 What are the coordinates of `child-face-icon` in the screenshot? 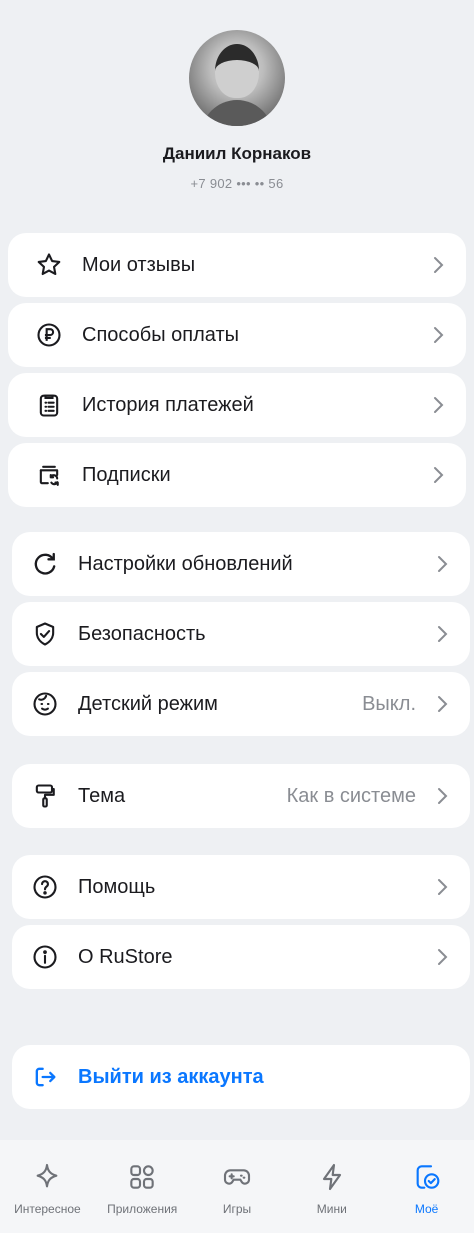 It's located at (45, 704).